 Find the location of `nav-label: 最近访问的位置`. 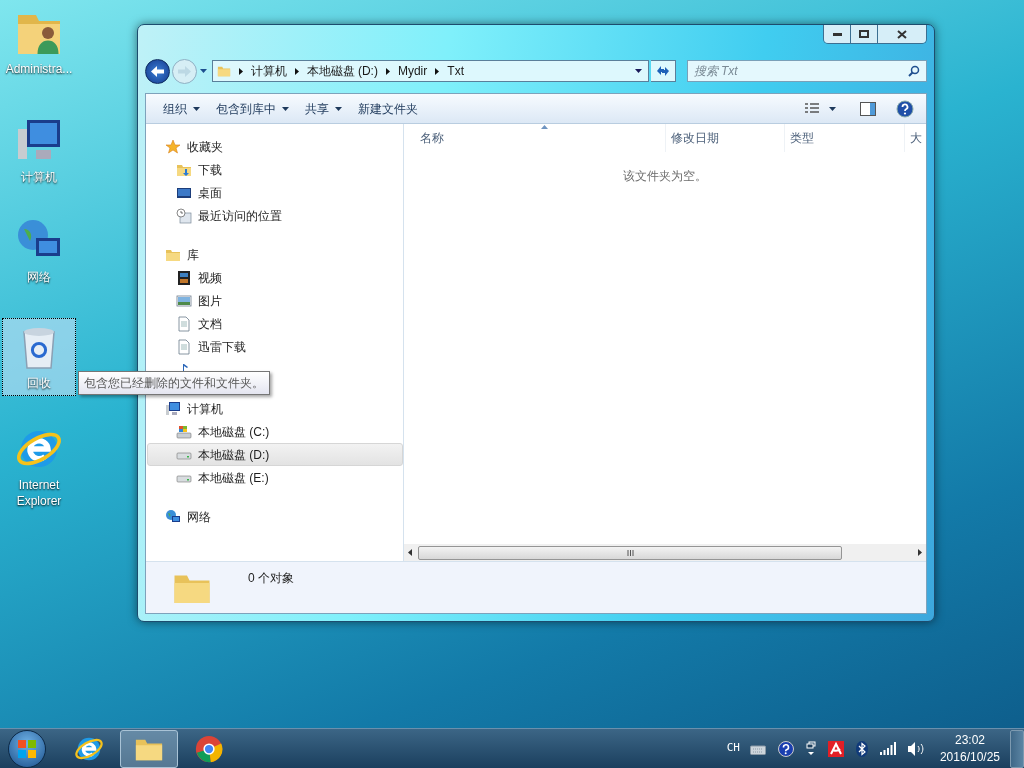

nav-label: 最近访问的位置 is located at coordinates (240, 216).